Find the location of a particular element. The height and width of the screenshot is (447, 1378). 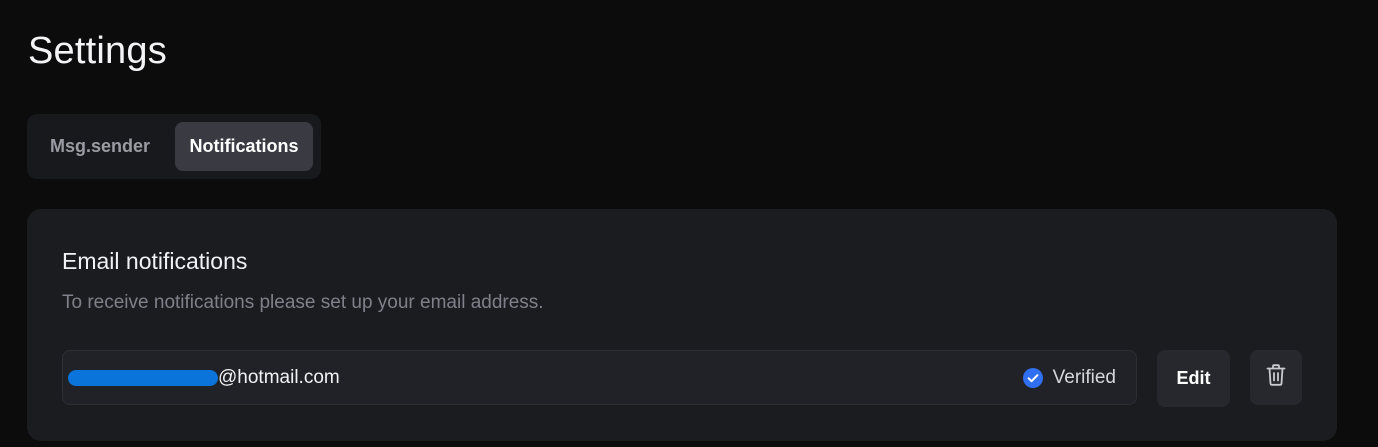

delete-button is located at coordinates (1276, 377).